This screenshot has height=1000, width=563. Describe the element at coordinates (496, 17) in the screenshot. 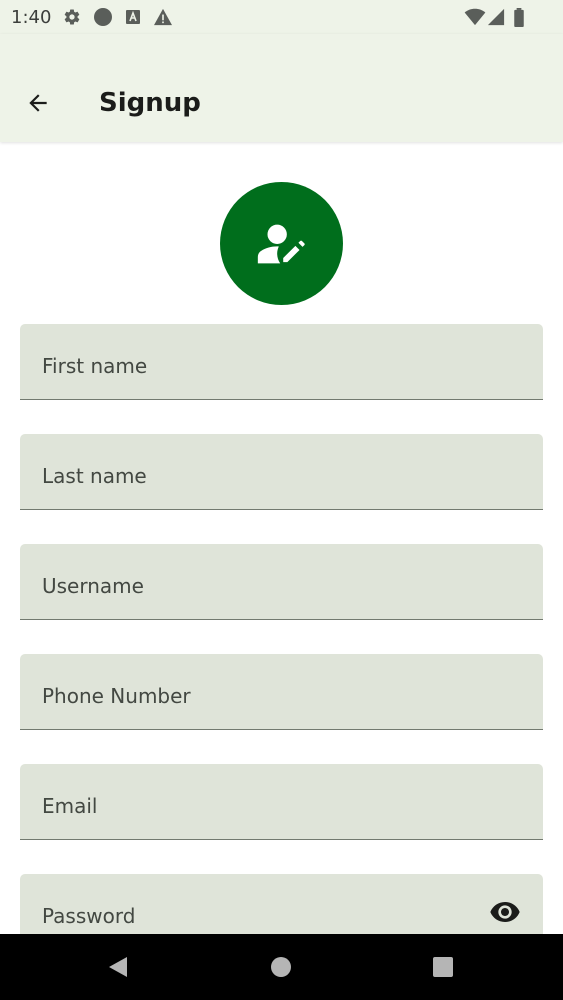

I see `cell-signal-icon` at that location.